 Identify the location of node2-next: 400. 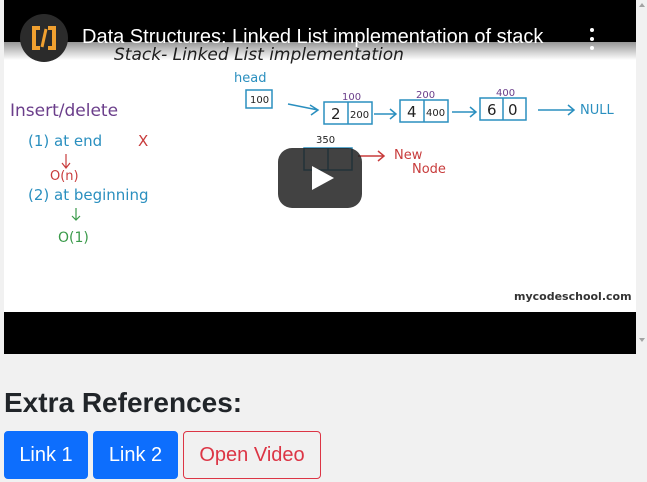
(435, 113).